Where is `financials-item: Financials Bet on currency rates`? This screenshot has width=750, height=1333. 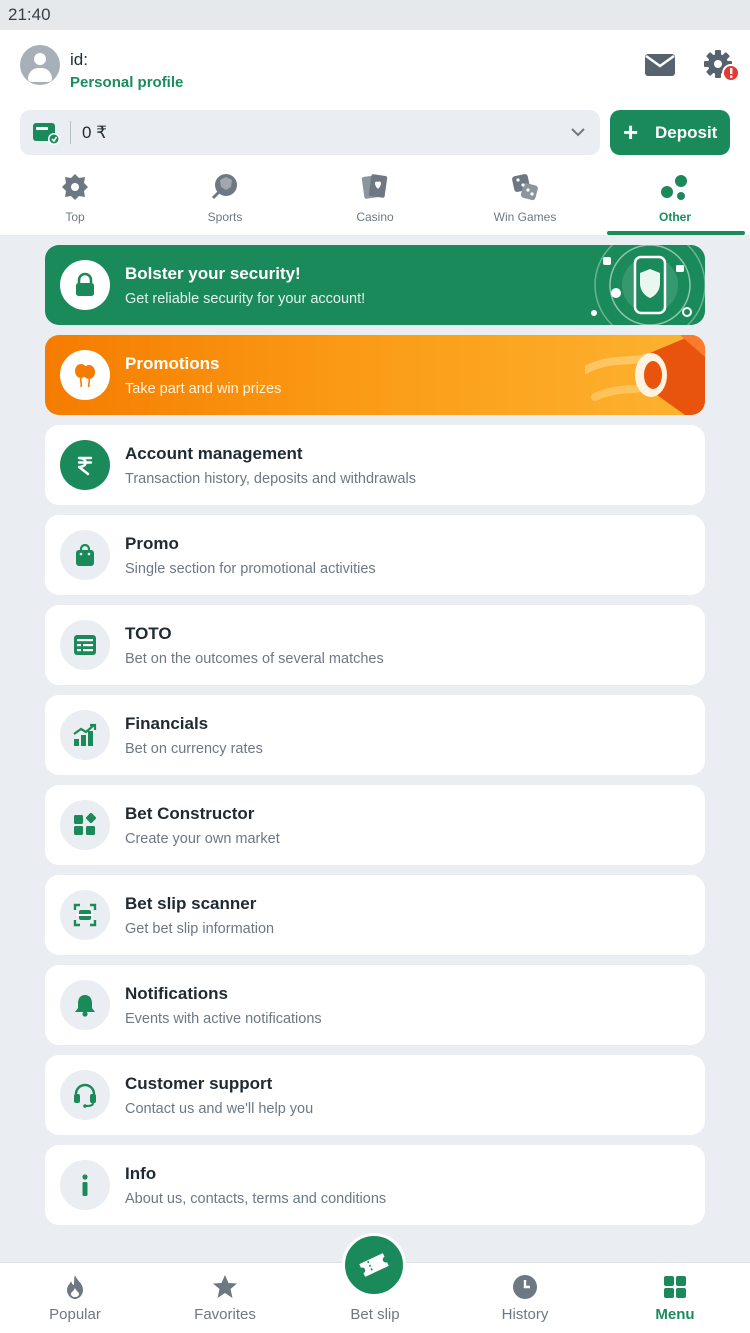
financials-item: Financials Bet on currency rates is located at coordinates (375, 735).